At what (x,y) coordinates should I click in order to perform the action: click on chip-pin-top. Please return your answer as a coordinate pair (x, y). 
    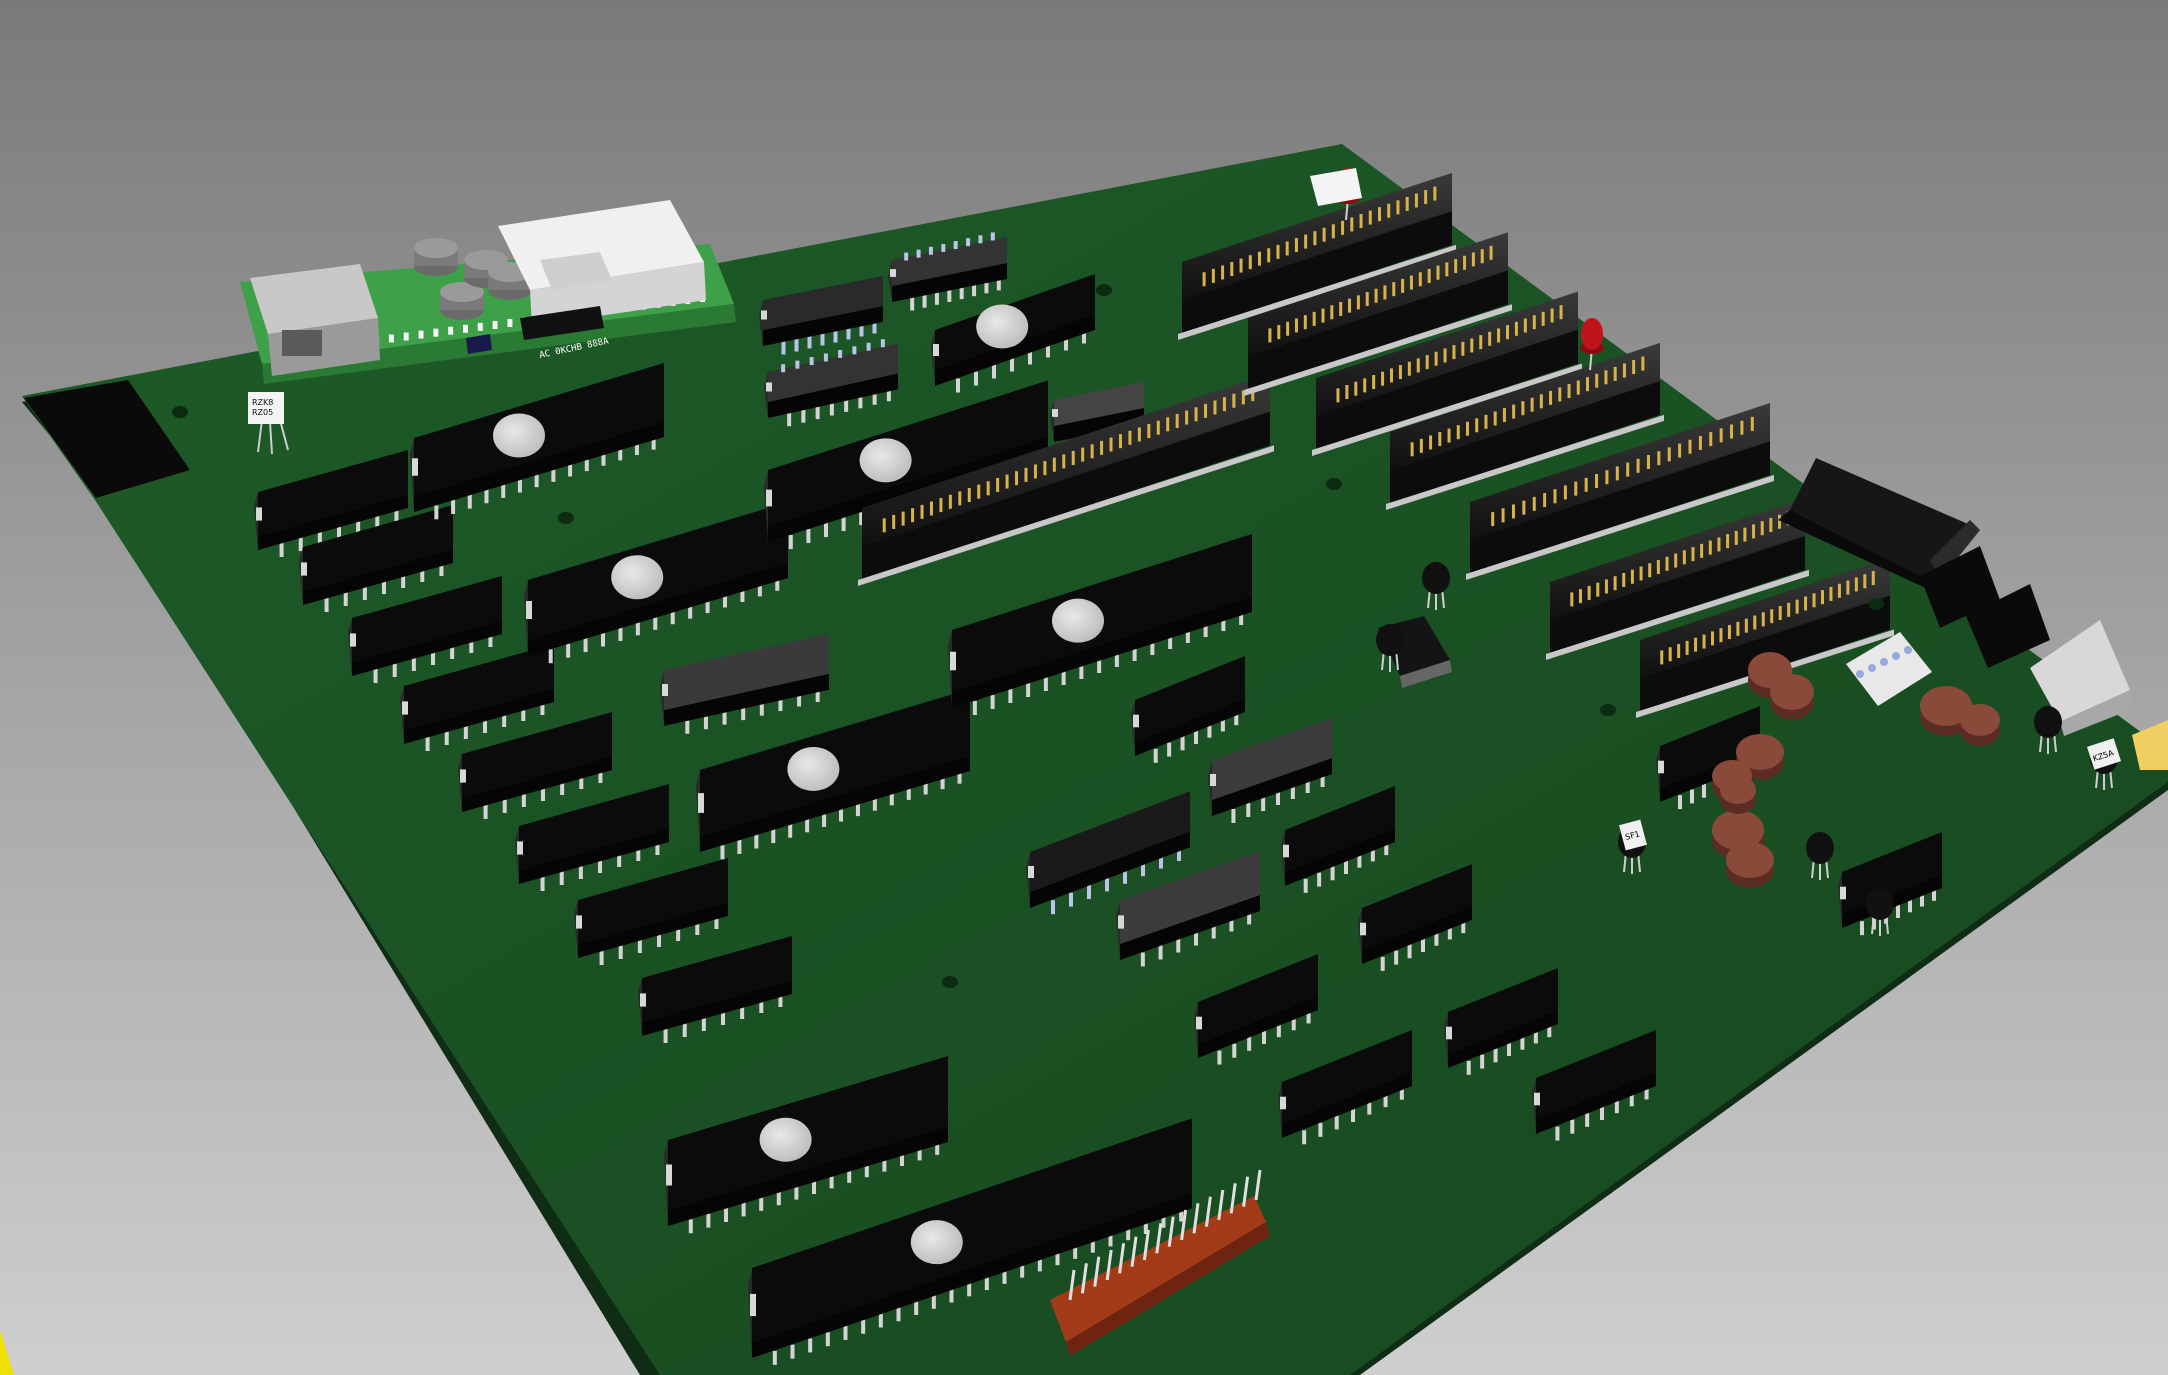
    Looking at the image, I should click on (783, 368).